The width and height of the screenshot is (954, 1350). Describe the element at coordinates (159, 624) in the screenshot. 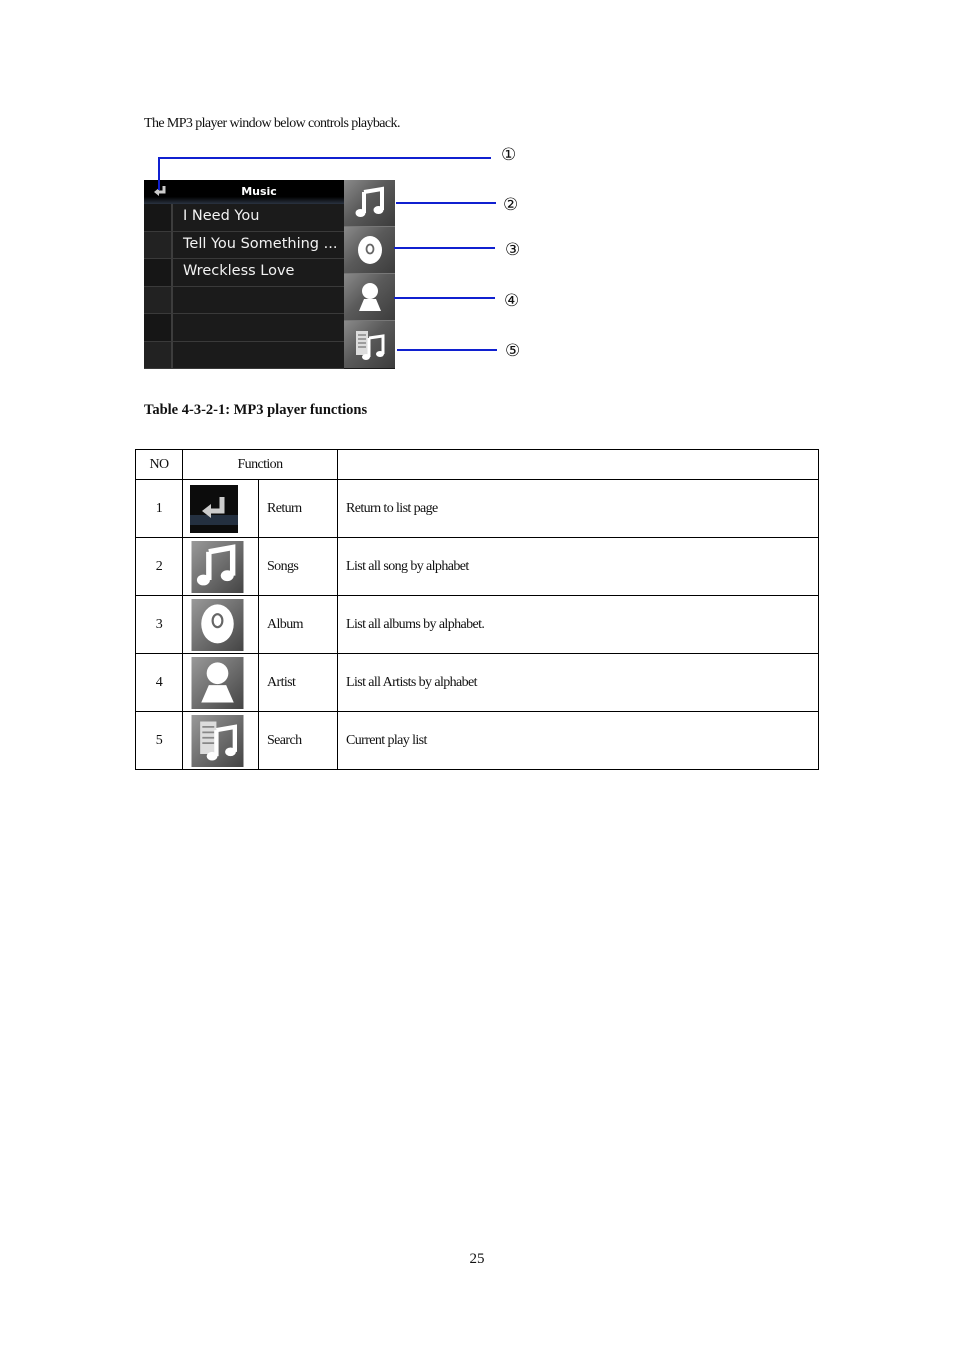

I see `row-no: 3` at that location.